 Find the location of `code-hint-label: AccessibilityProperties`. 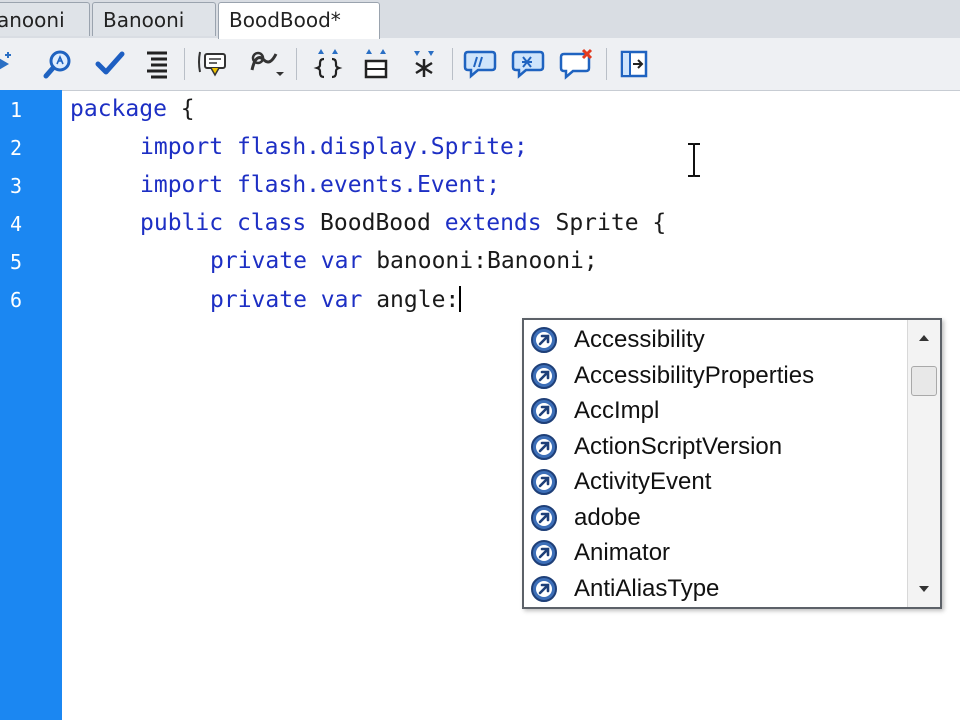

code-hint-label: AccessibilityProperties is located at coordinates (694, 375).